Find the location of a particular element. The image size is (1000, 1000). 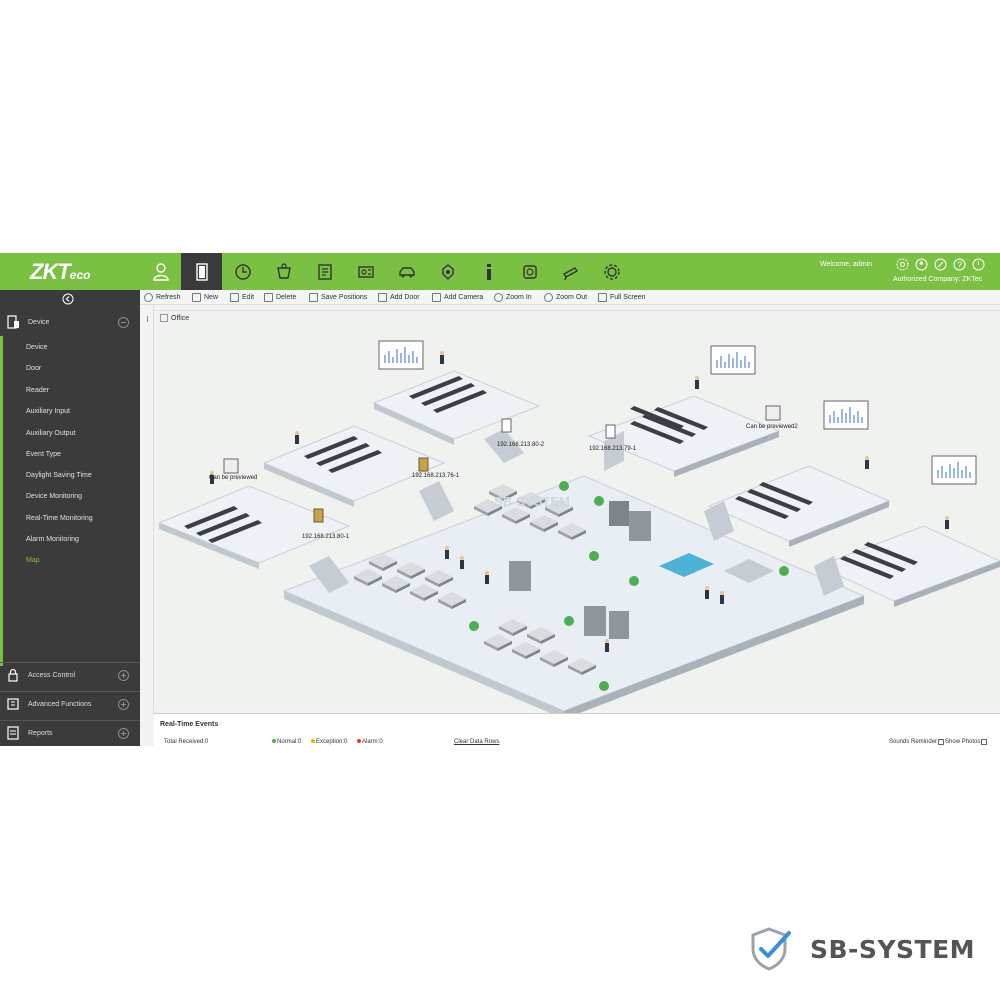

delete-label: Delete is located at coordinates (286, 297).